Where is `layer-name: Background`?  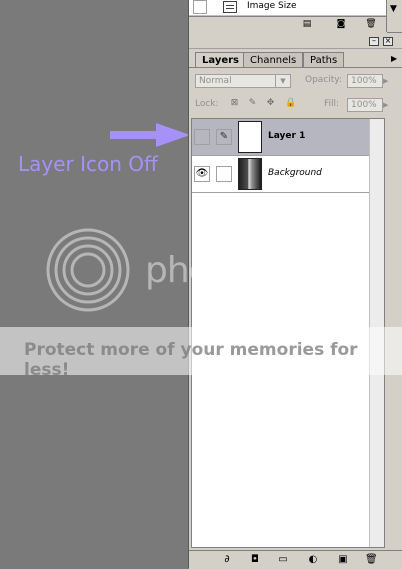
layer-name: Background is located at coordinates (295, 173).